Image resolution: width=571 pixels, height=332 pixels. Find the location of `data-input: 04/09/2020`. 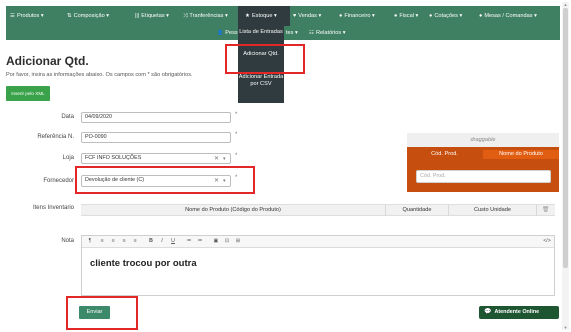

data-input: 04/09/2020 is located at coordinates (156, 117).